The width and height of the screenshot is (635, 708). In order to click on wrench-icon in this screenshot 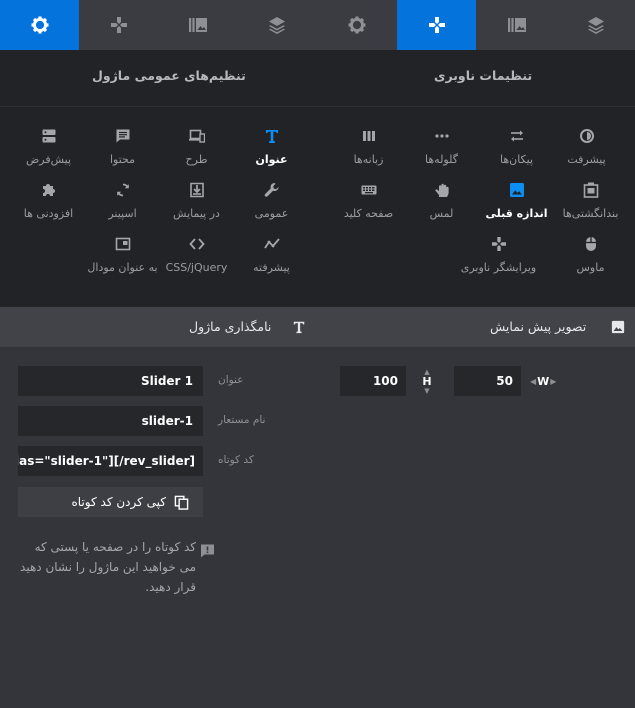, I will do `click(272, 190)`.